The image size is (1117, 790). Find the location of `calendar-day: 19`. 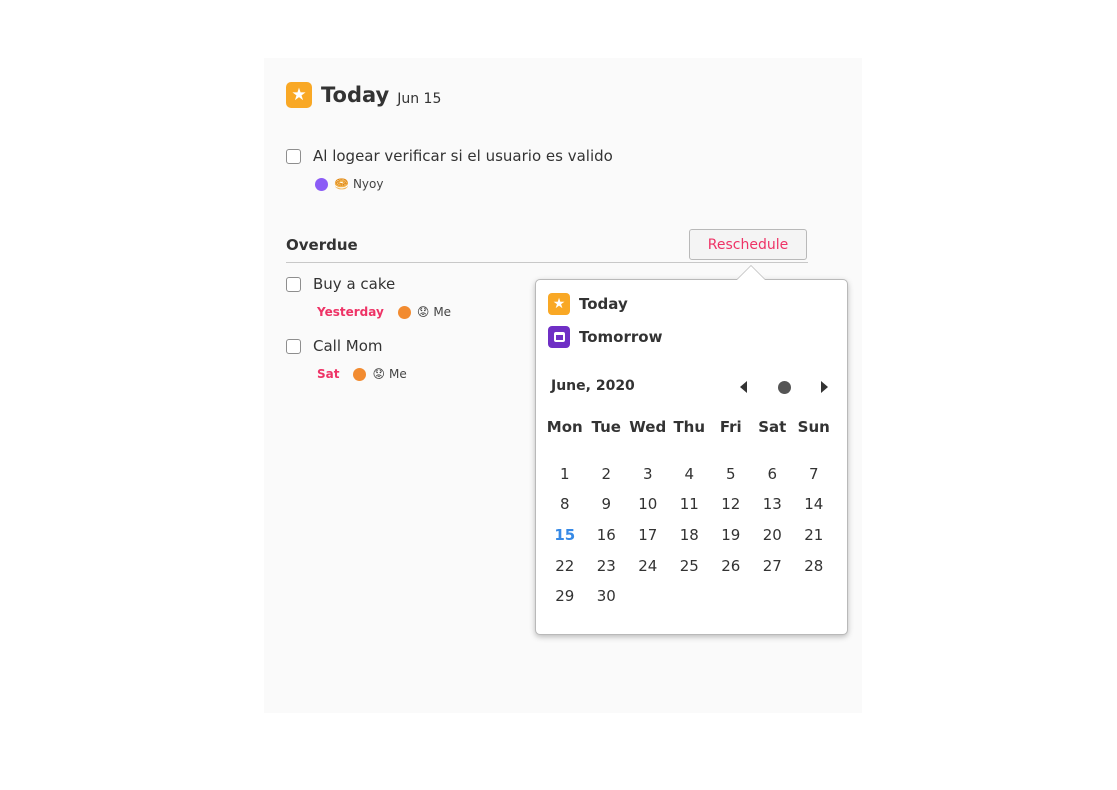

calendar-day: 19 is located at coordinates (731, 535).